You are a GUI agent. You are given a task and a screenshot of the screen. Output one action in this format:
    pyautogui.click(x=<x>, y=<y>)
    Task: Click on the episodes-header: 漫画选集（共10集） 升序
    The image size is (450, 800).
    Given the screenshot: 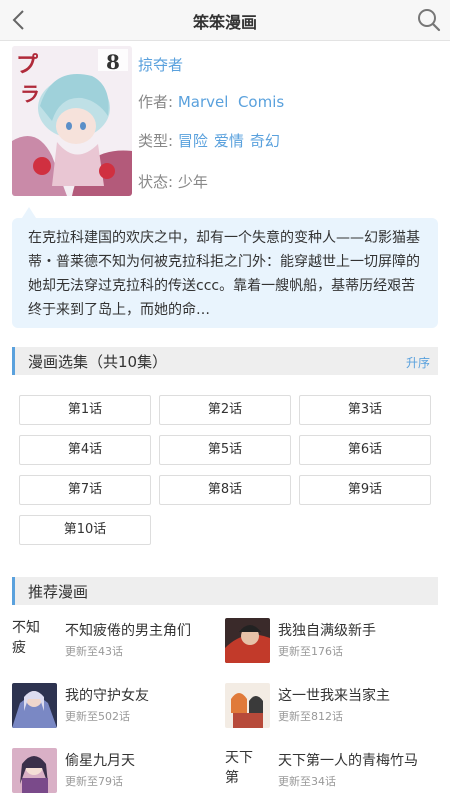 What is the action you would take?
    pyautogui.click(x=225, y=361)
    